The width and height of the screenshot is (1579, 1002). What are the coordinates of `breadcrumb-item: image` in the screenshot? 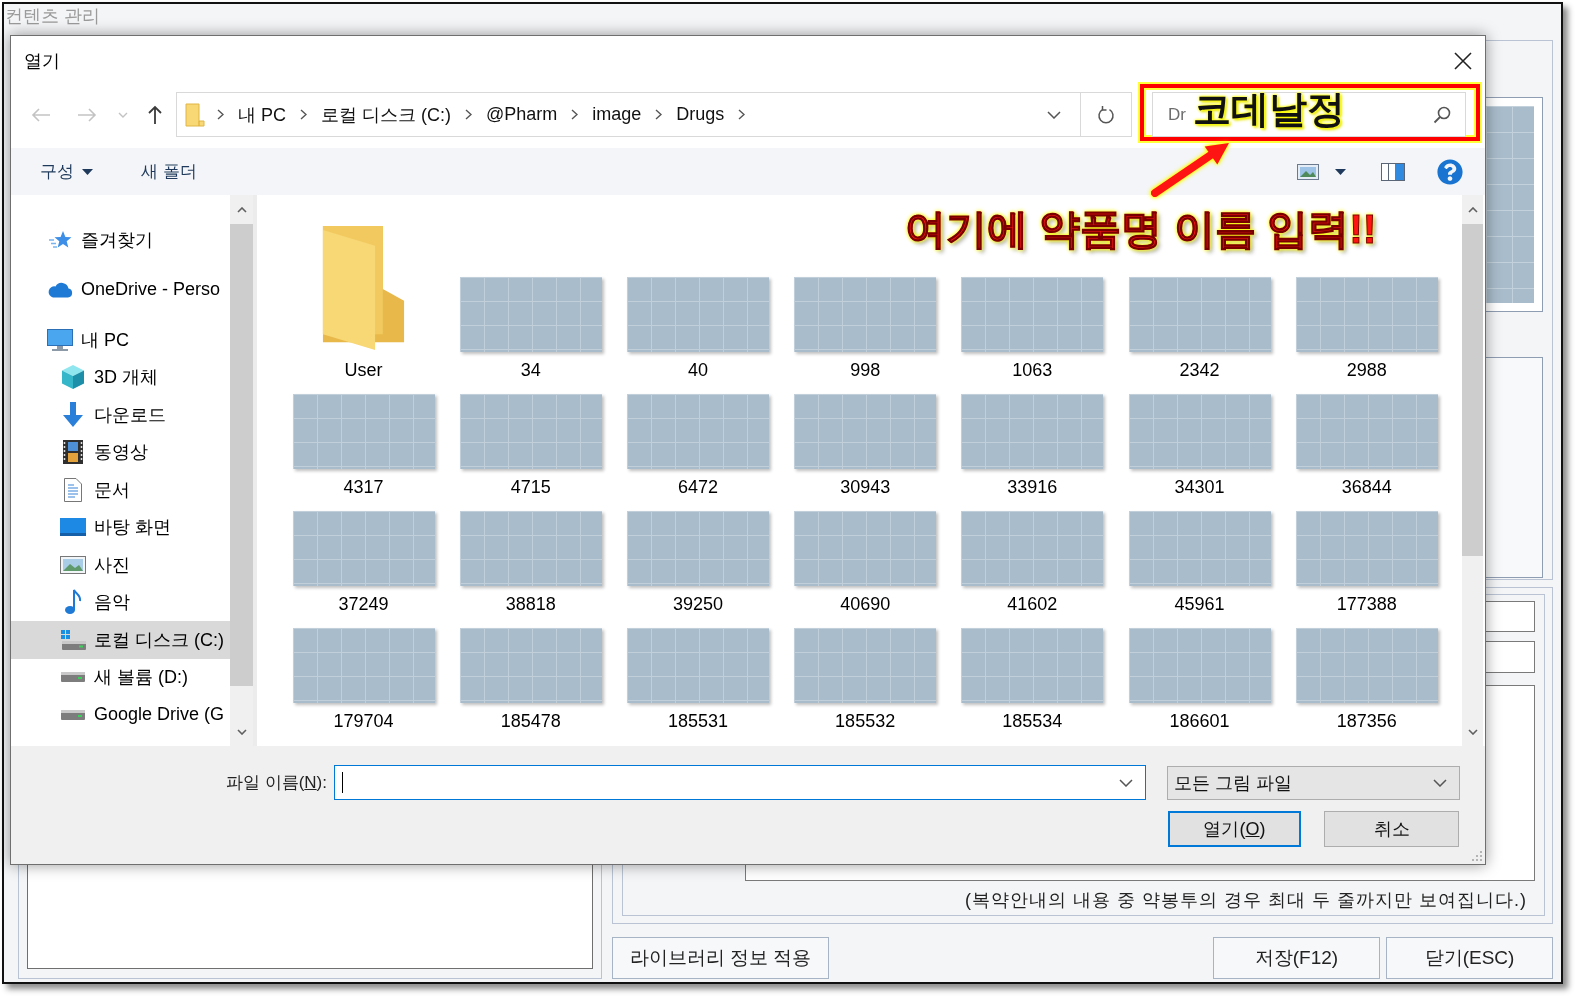 It's located at (617, 114).